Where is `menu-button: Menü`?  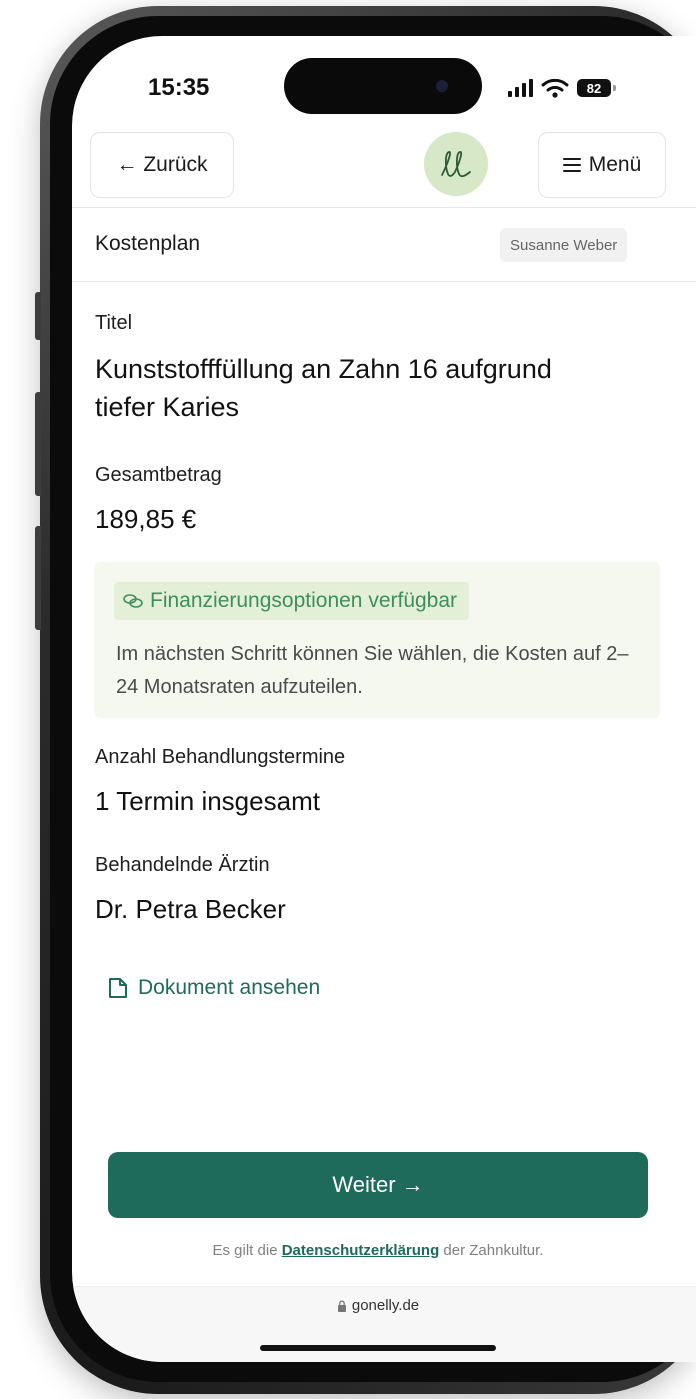
menu-button: Menü is located at coordinates (602, 165).